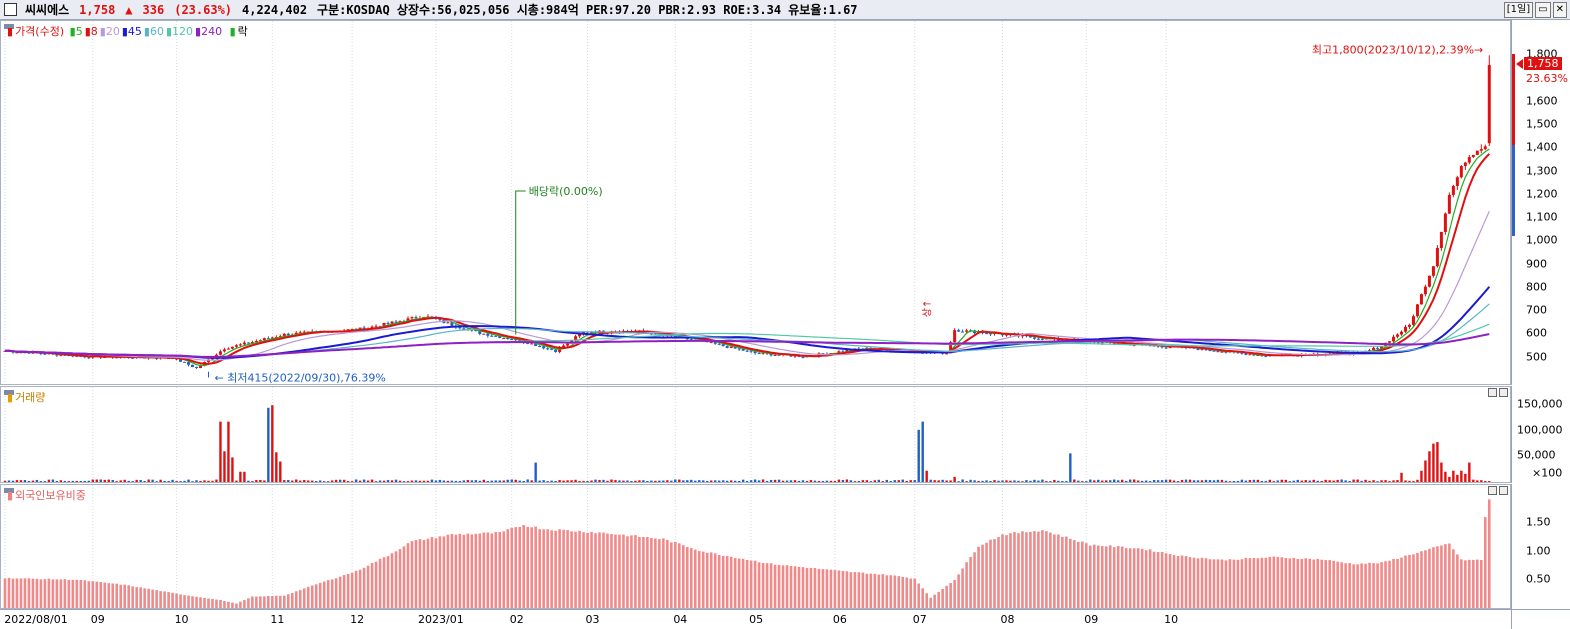 This screenshot has width=1570, height=629. What do you see at coordinates (147, 31) in the screenshot?
I see `legend-ma-list: ▮5 ▮8 ▮20 ▮45 ▮60 ▮120 ▮240` at bounding box center [147, 31].